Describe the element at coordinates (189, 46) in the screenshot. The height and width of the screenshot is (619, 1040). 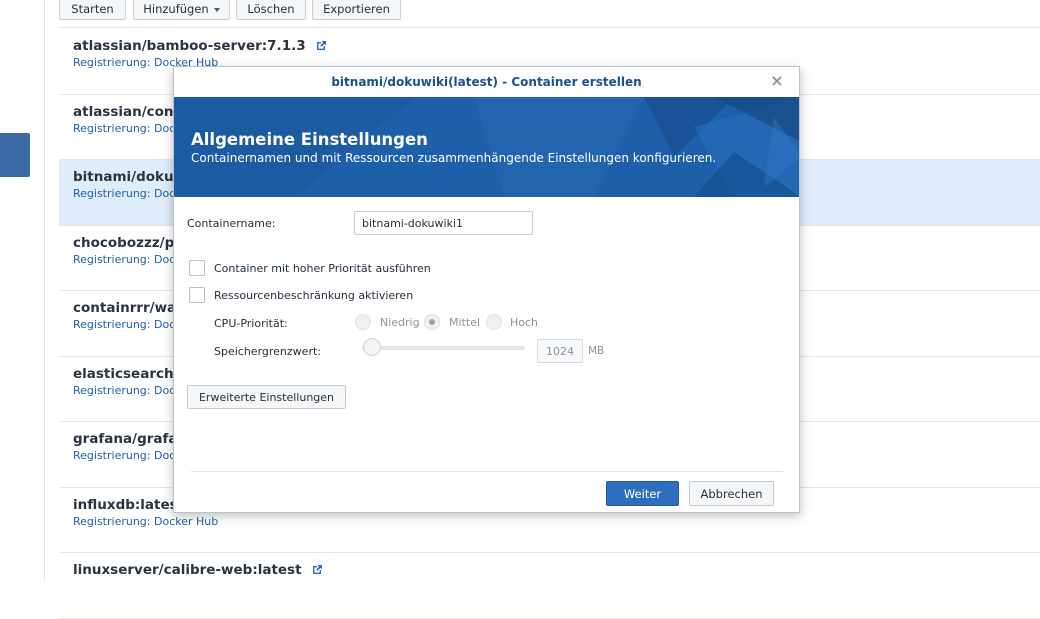
I see `image-name: atlassian/bamboo-server:7.1.3` at that location.